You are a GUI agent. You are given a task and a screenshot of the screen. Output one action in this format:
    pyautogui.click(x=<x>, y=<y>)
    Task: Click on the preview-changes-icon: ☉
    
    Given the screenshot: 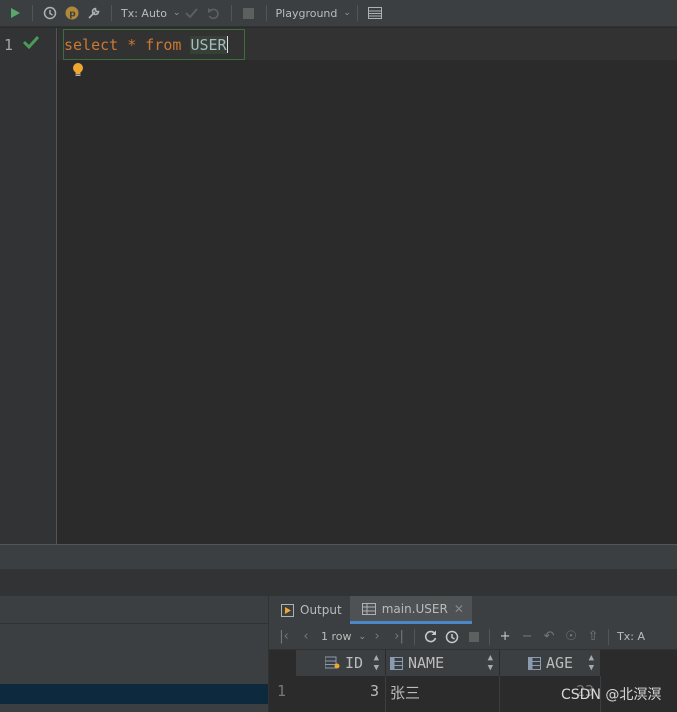 What is the action you would take?
    pyautogui.click(x=571, y=637)
    